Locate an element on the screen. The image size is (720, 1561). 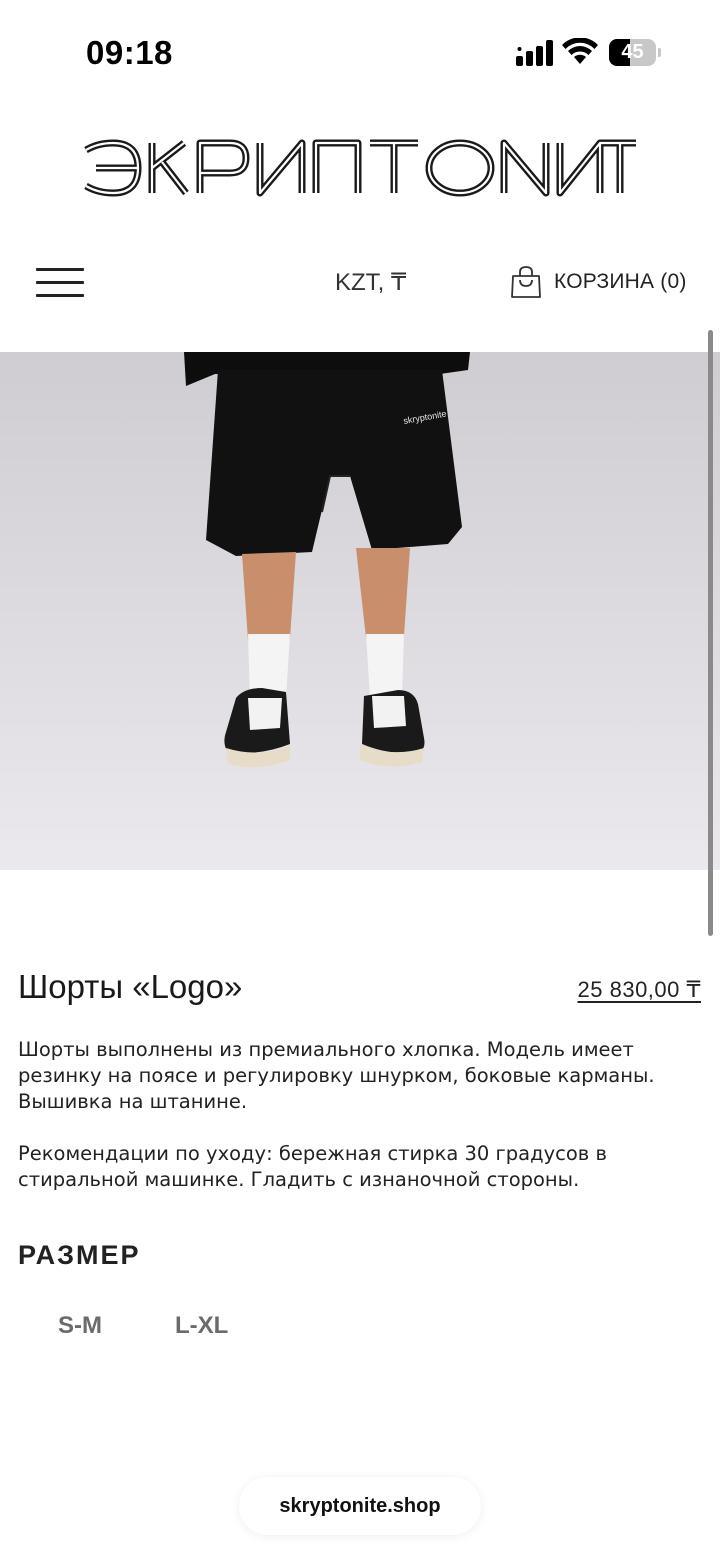
wifi-icon is located at coordinates (580, 51).